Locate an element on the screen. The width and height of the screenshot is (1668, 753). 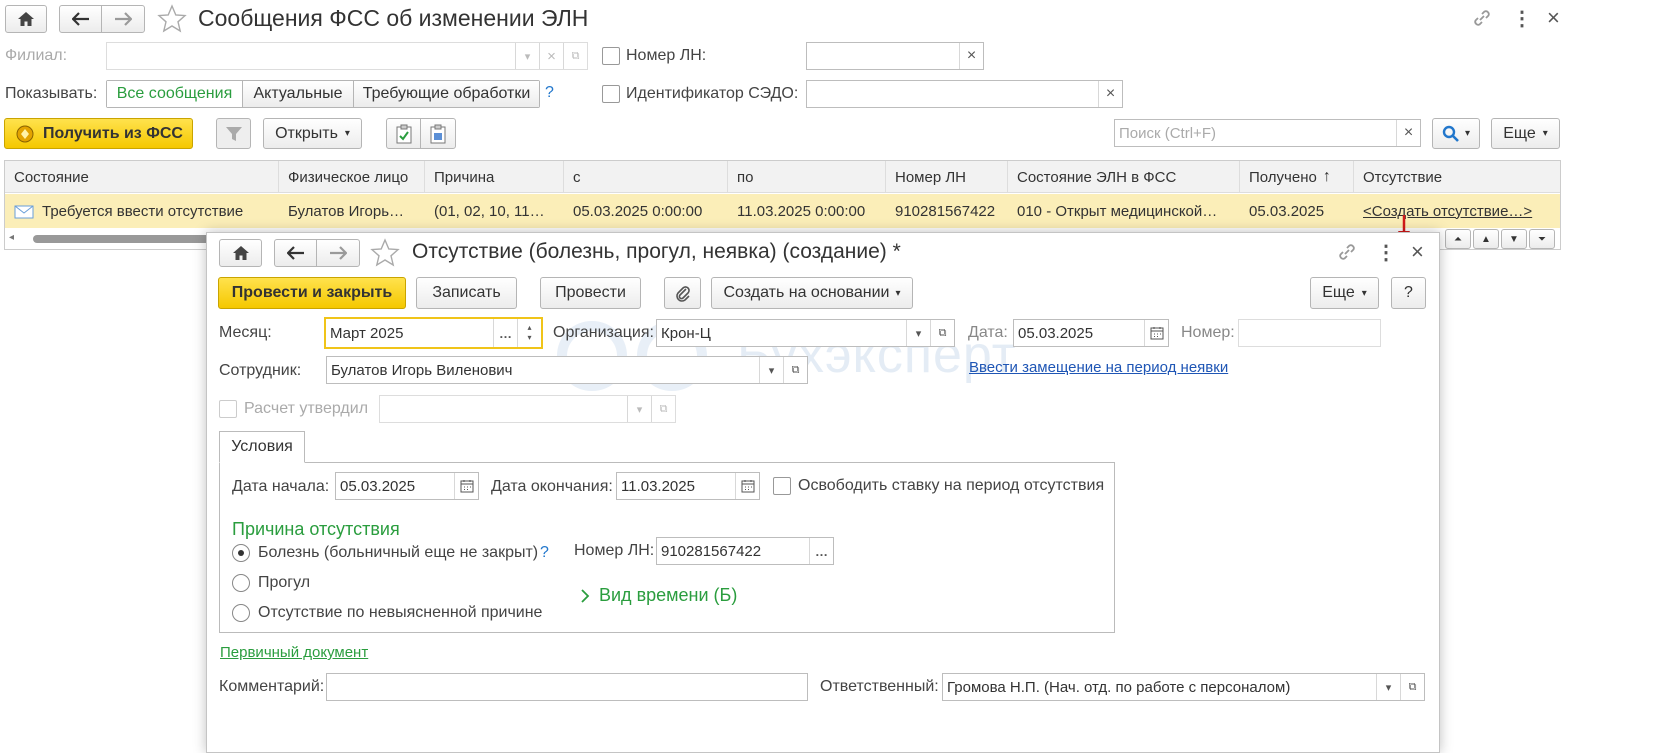
filter-need-processing: Требующие обработки is located at coordinates (446, 94).